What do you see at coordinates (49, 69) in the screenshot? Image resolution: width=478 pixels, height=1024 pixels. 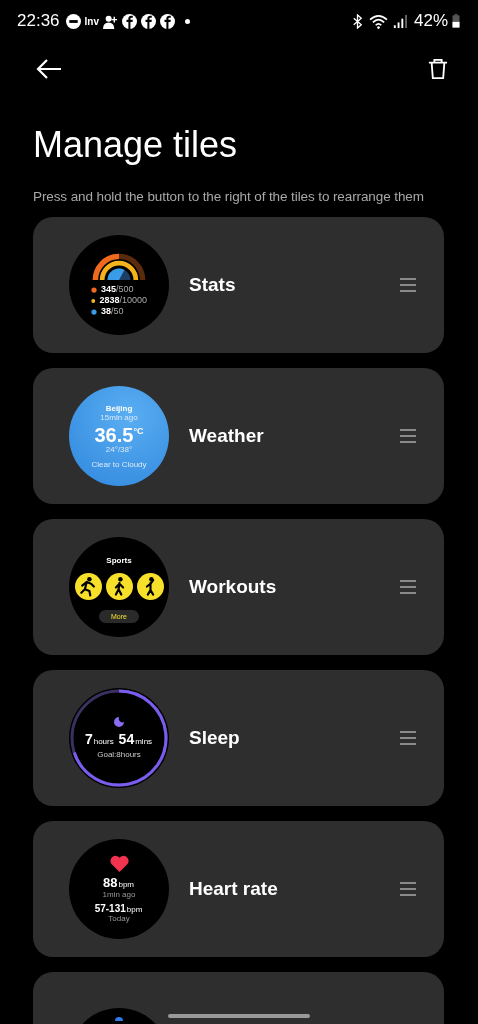 I see `back-arrow-icon` at bounding box center [49, 69].